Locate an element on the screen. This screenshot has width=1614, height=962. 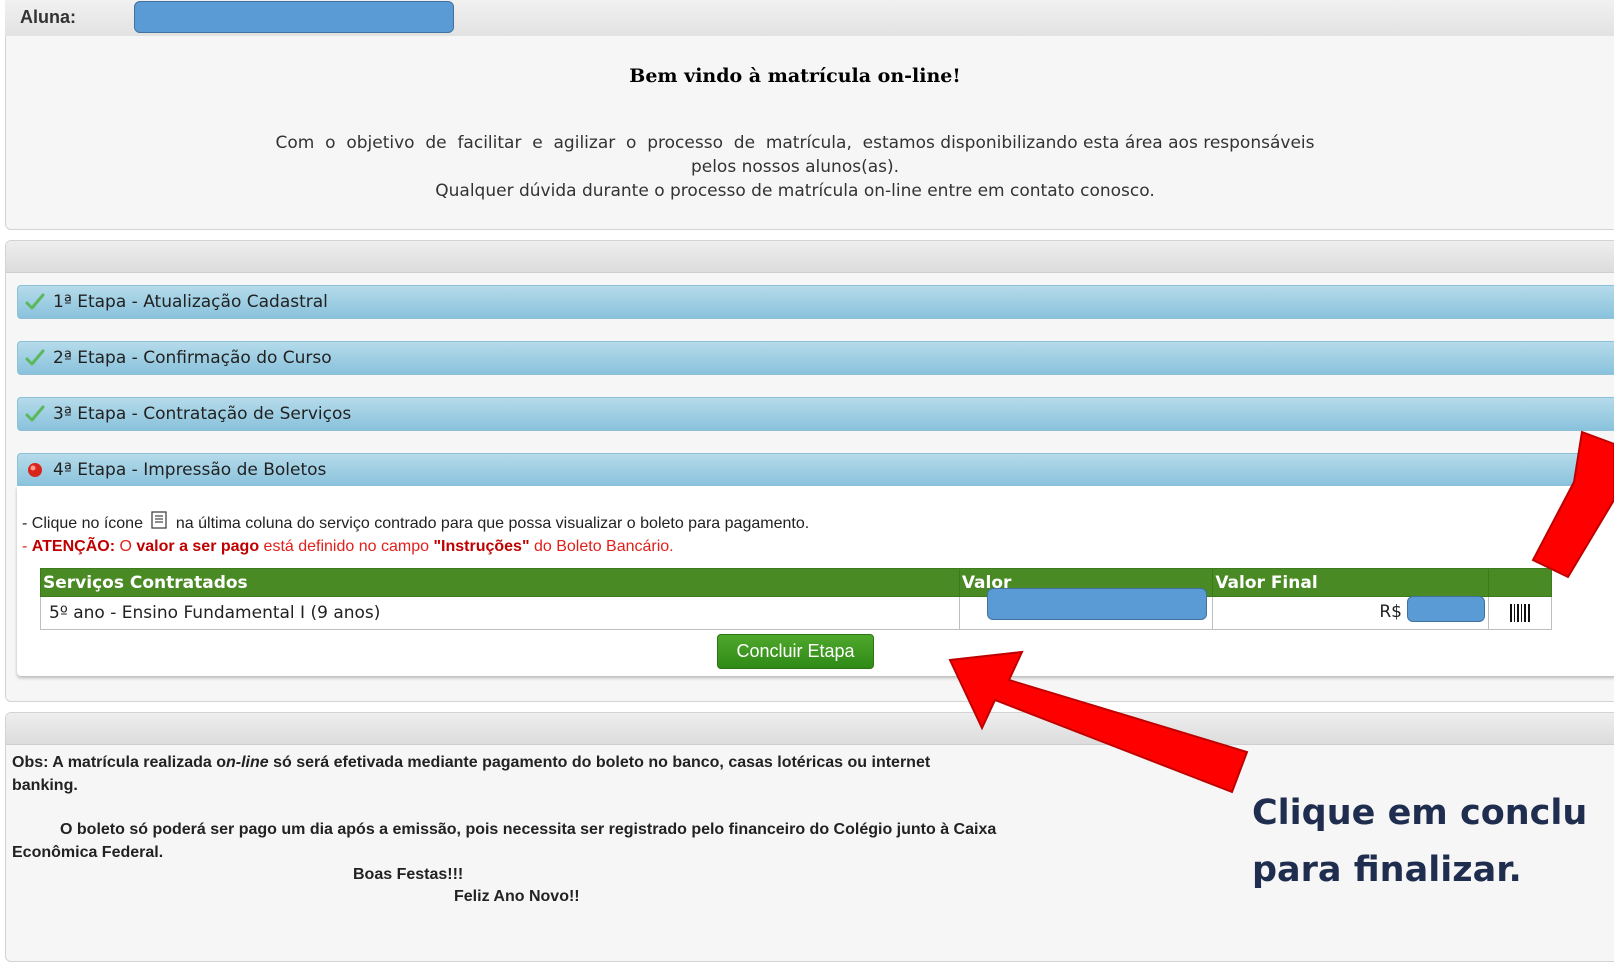
arrow-to-concluir-button is located at coordinates (1098, 722).